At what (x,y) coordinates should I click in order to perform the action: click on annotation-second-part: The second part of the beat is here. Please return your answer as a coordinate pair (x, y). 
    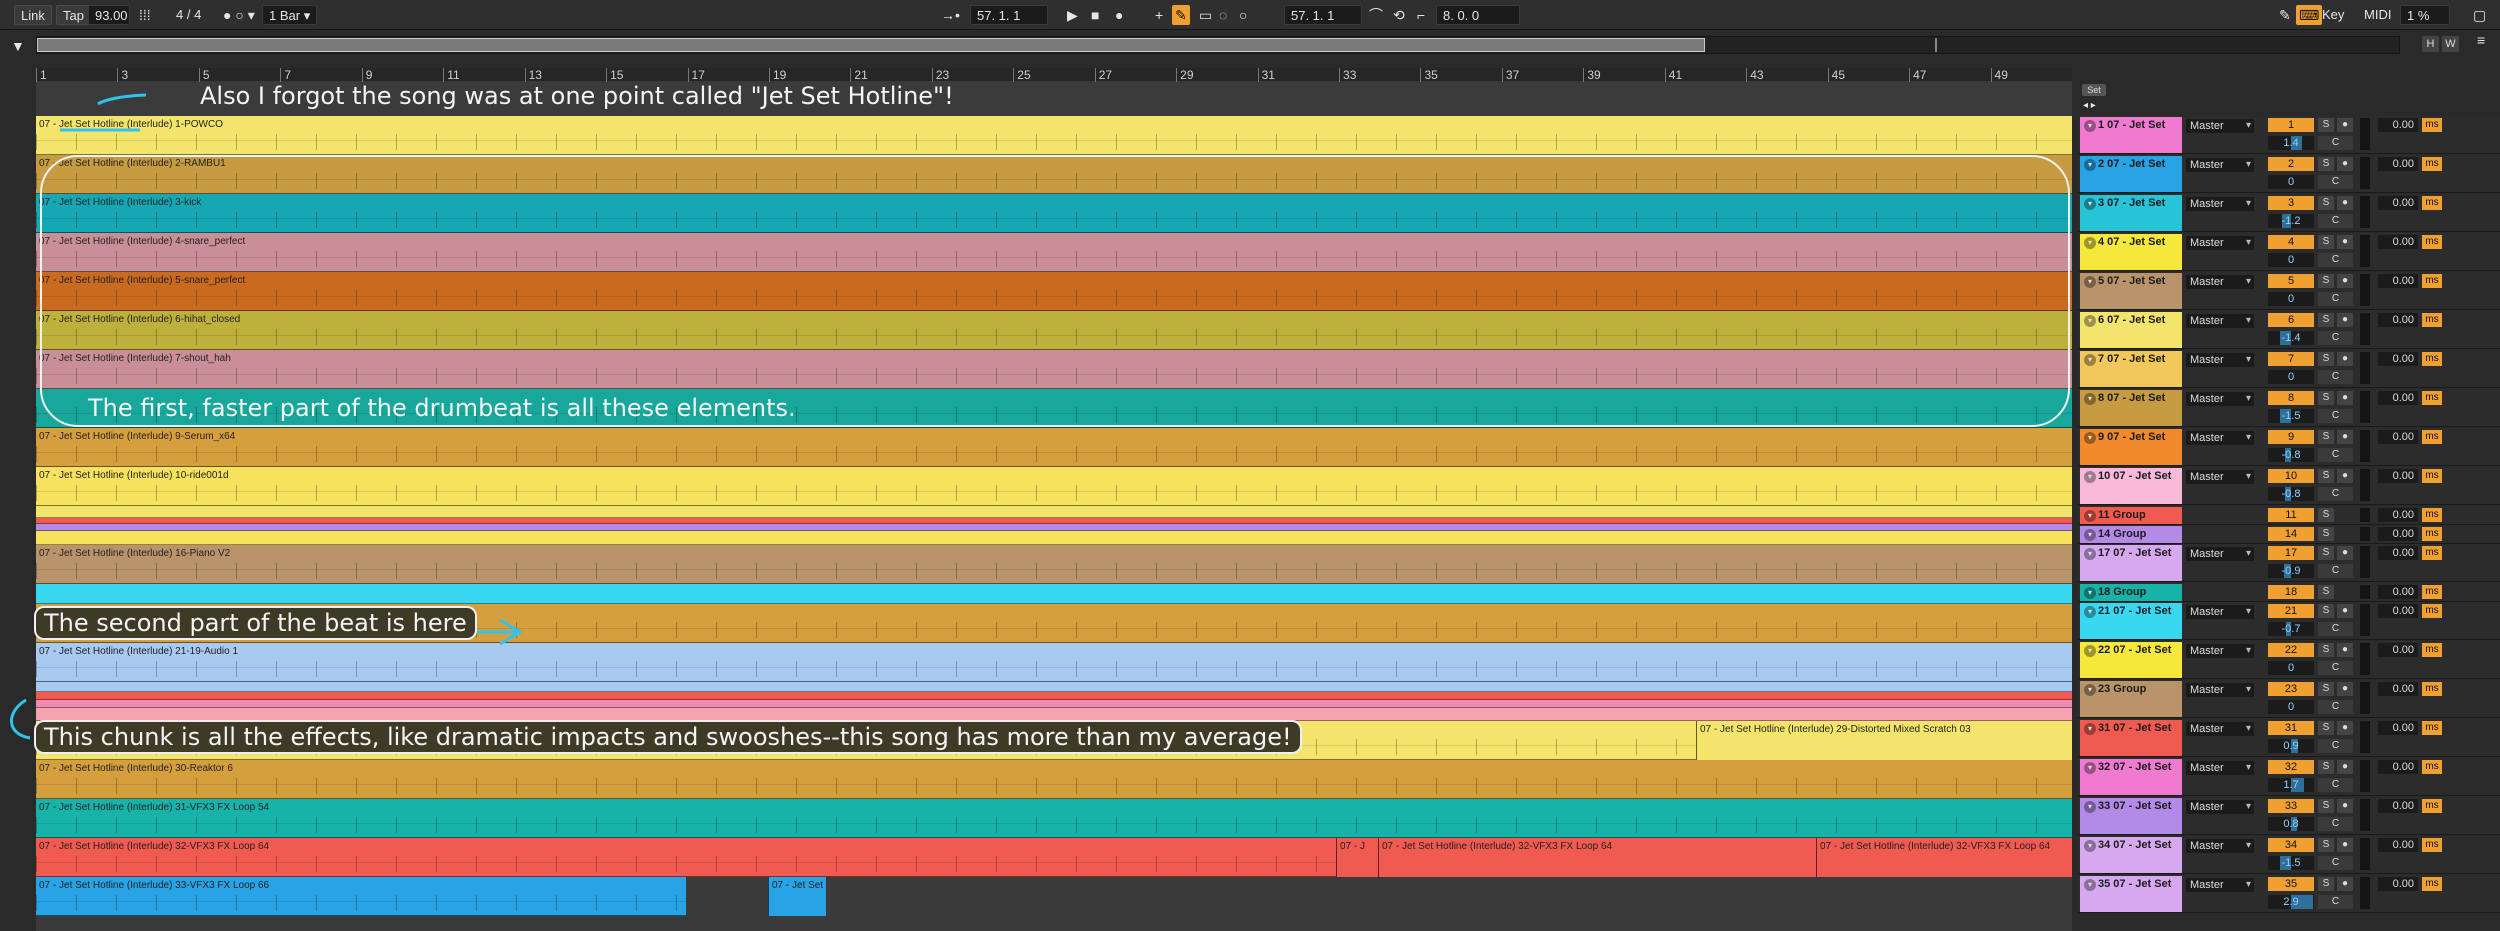
    Looking at the image, I should click on (255, 623).